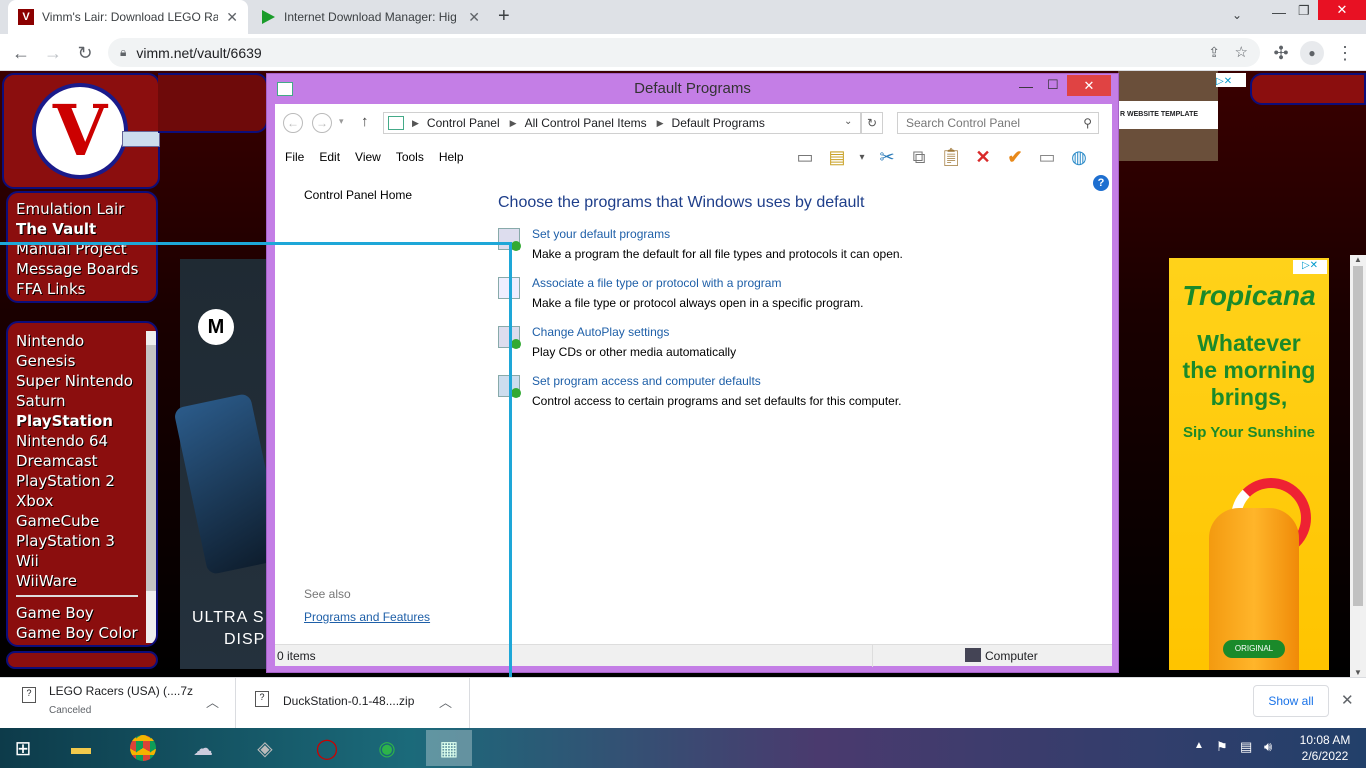 This screenshot has height=768, width=1366. I want to click on nav-system: WiiWare, so click(86, 581).